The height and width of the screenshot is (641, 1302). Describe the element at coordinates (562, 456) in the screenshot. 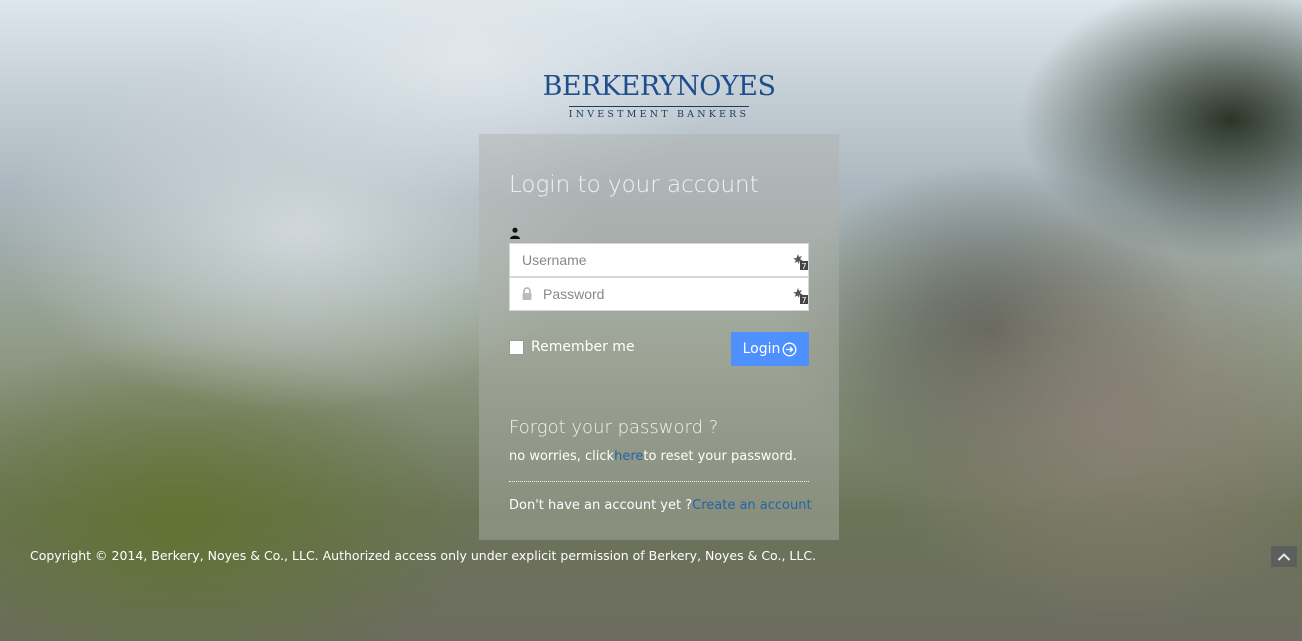

I see `forgot-text-before: no worries, click` at that location.